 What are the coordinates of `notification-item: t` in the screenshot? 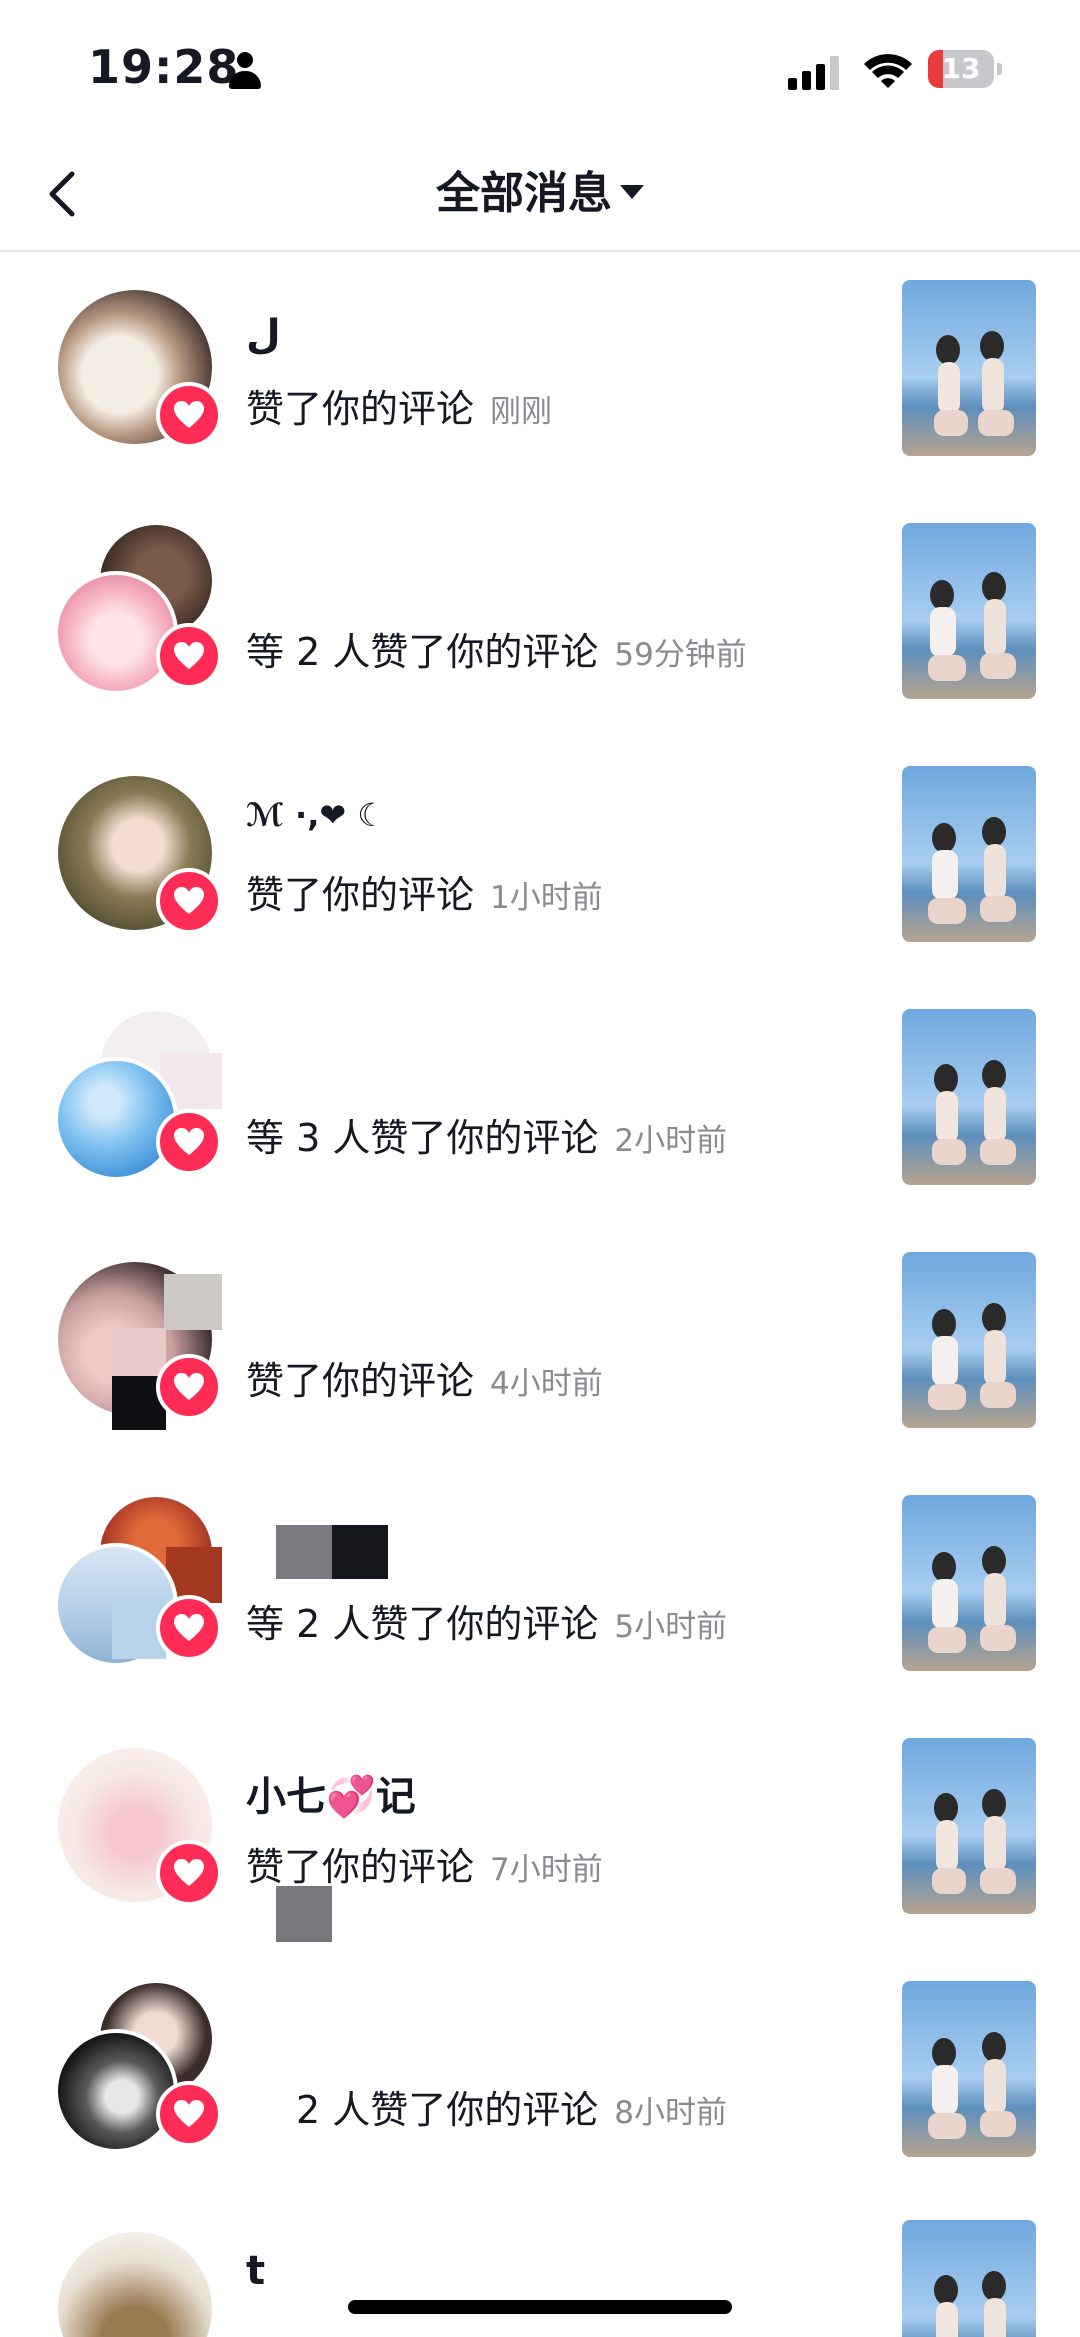 It's located at (540, 2266).